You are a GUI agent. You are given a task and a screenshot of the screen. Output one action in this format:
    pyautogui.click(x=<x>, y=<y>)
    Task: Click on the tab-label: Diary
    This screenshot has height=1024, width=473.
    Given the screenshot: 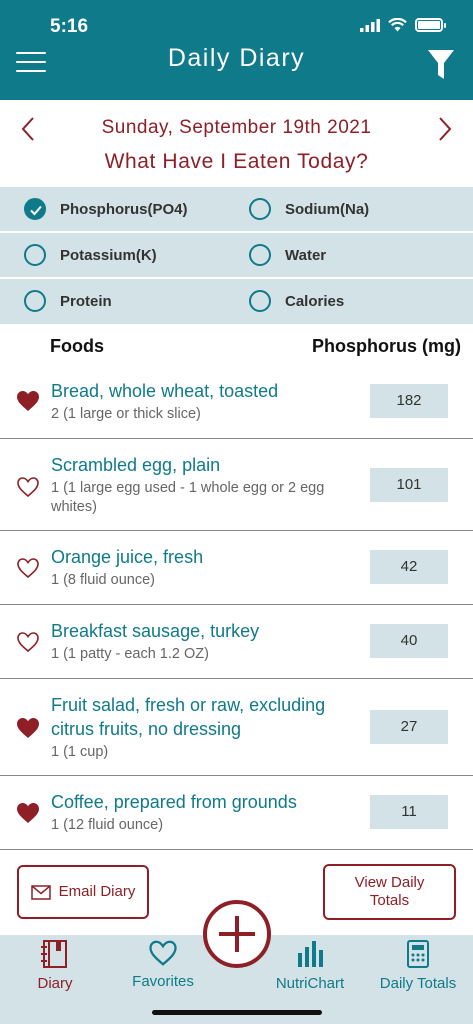 What is the action you would take?
    pyautogui.click(x=55, y=983)
    